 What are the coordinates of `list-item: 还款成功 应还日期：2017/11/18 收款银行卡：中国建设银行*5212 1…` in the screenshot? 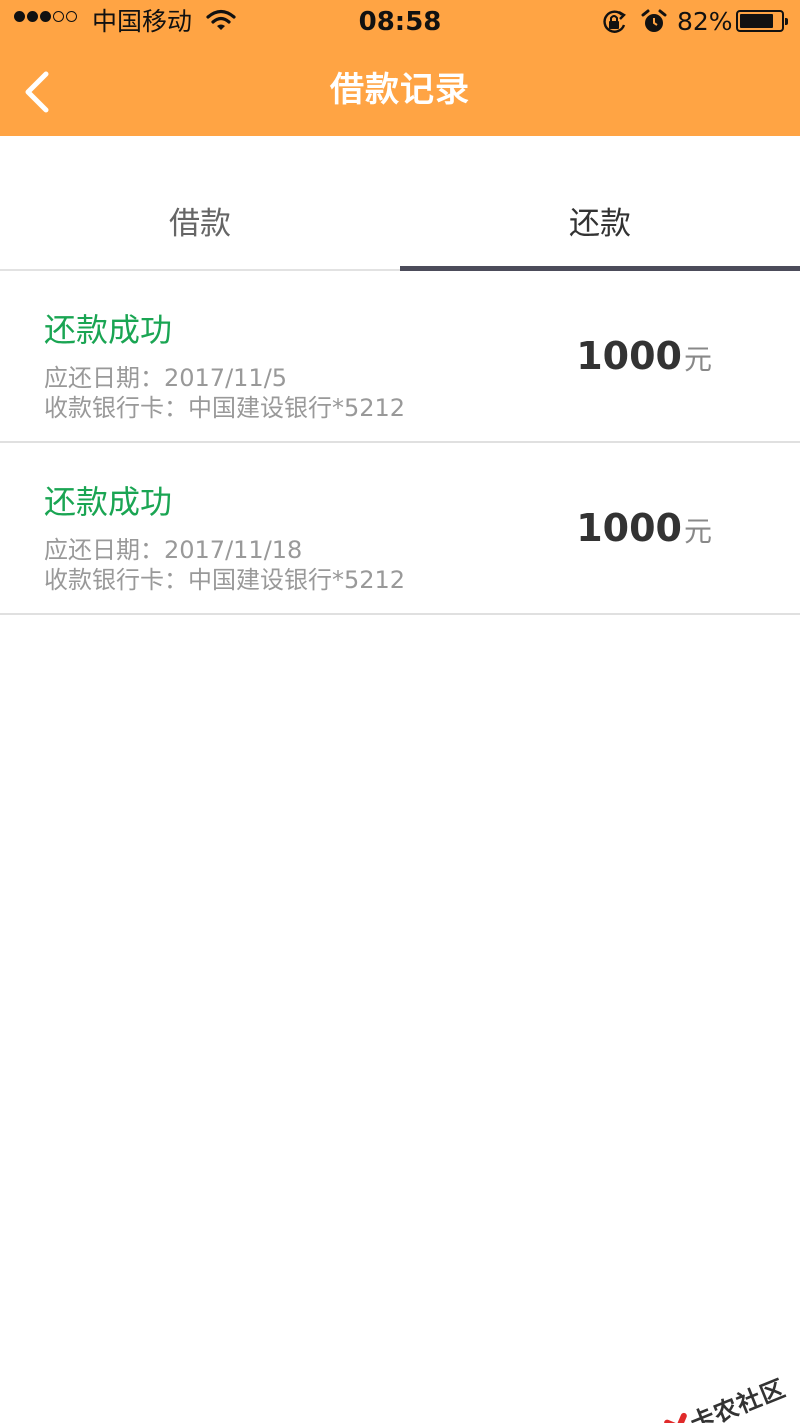 It's located at (400, 529).